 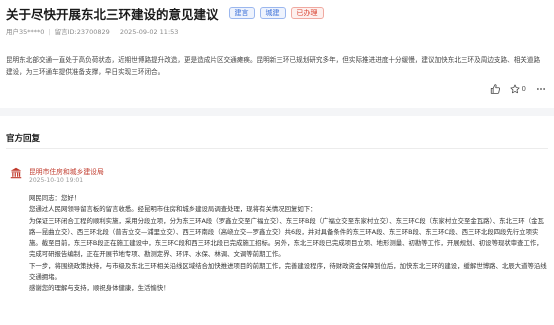 I want to click on status-badge: 已办理, so click(x=307, y=13).